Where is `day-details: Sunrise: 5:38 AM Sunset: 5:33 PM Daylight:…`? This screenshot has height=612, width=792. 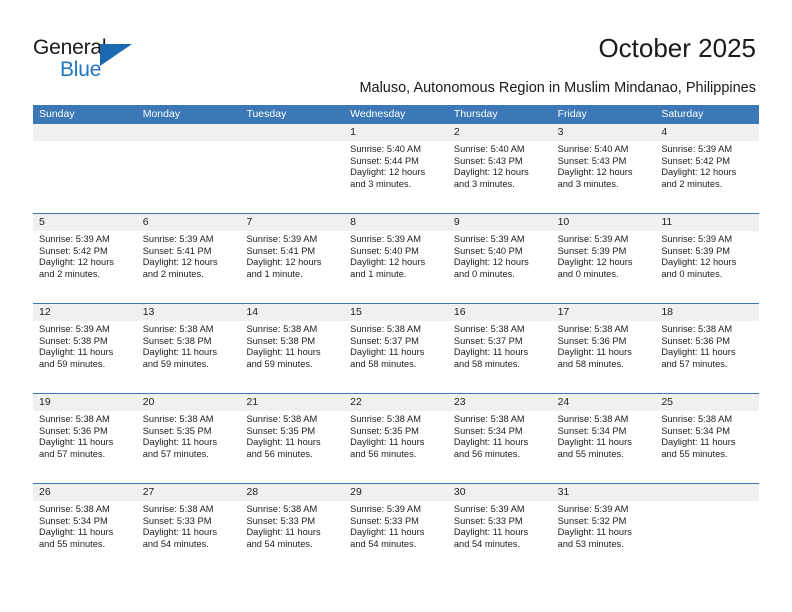
day-details: Sunrise: 5:38 AM Sunset: 5:33 PM Daylight:… is located at coordinates (292, 525).